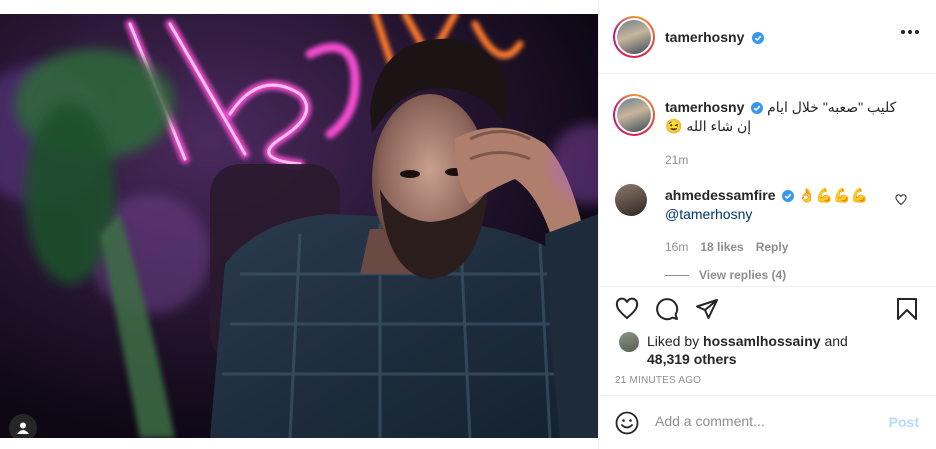  I want to click on caption-author-username: tamerhosny, so click(704, 107).